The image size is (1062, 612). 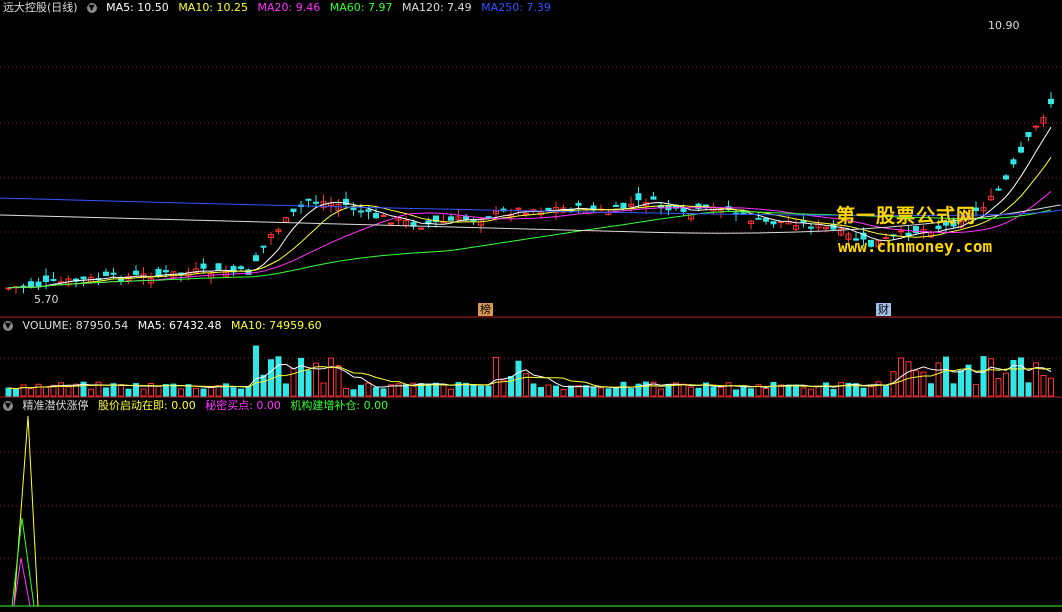 I want to click on watermark-cn: 第一股票公式网, so click(x=906, y=216).